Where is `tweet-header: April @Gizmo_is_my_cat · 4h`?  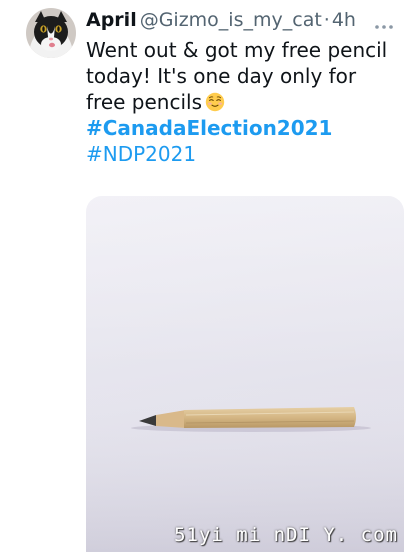
tweet-header: April @Gizmo_is_my_cat · 4h is located at coordinates (241, 20).